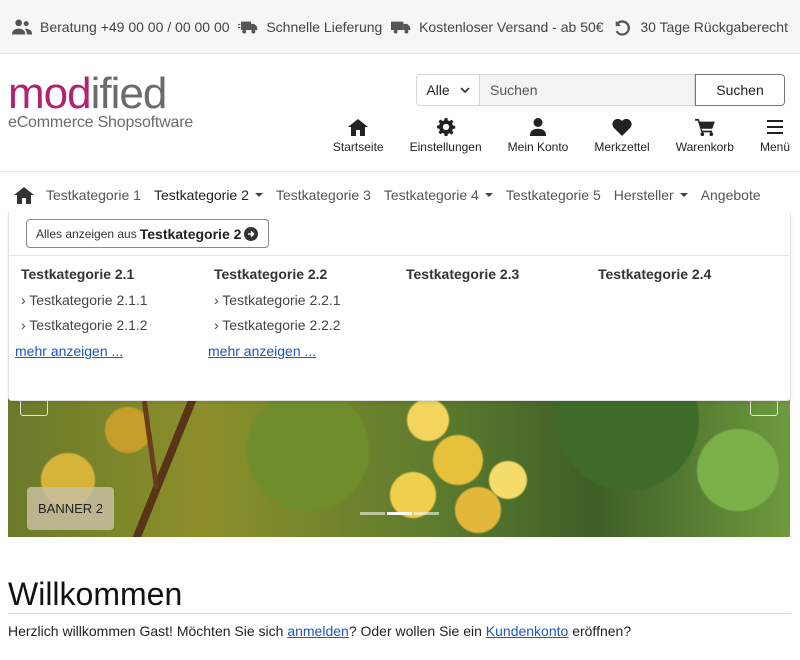 This screenshot has height=660, width=800. What do you see at coordinates (22, 26) in the screenshot?
I see `users-icon` at bounding box center [22, 26].